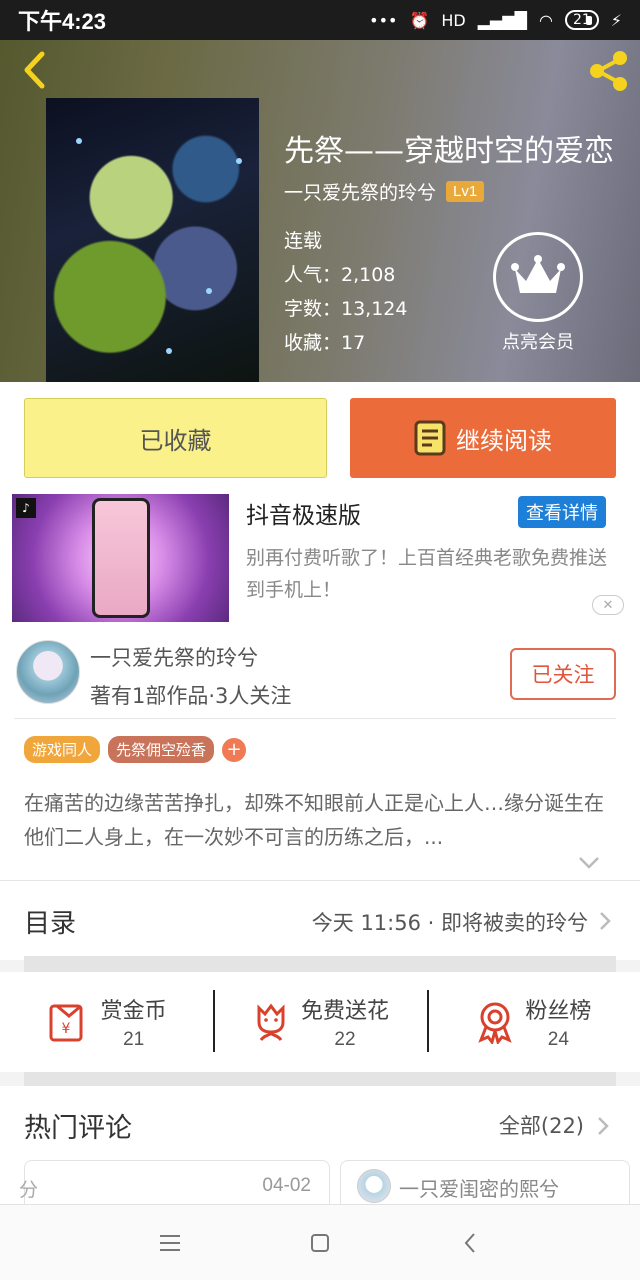  I want to click on wifi-icon: ◠, so click(545, 20).